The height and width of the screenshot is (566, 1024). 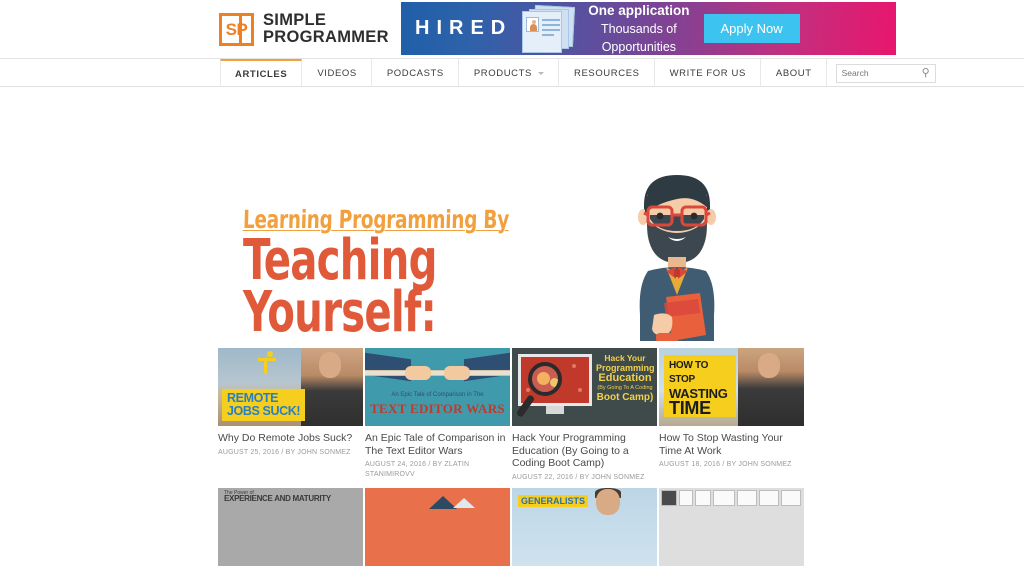 I want to click on nav-item-resources: RESOURCES, so click(x=607, y=73).